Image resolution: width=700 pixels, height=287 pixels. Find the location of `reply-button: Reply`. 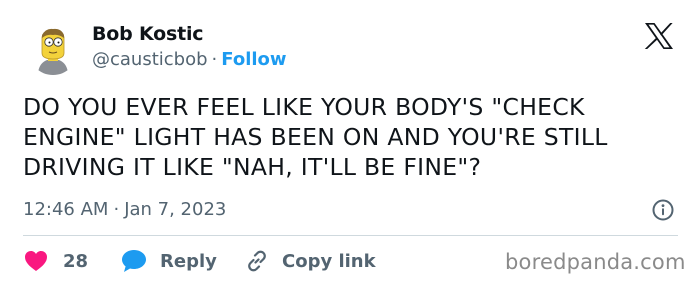

reply-button: Reply is located at coordinates (169, 261).